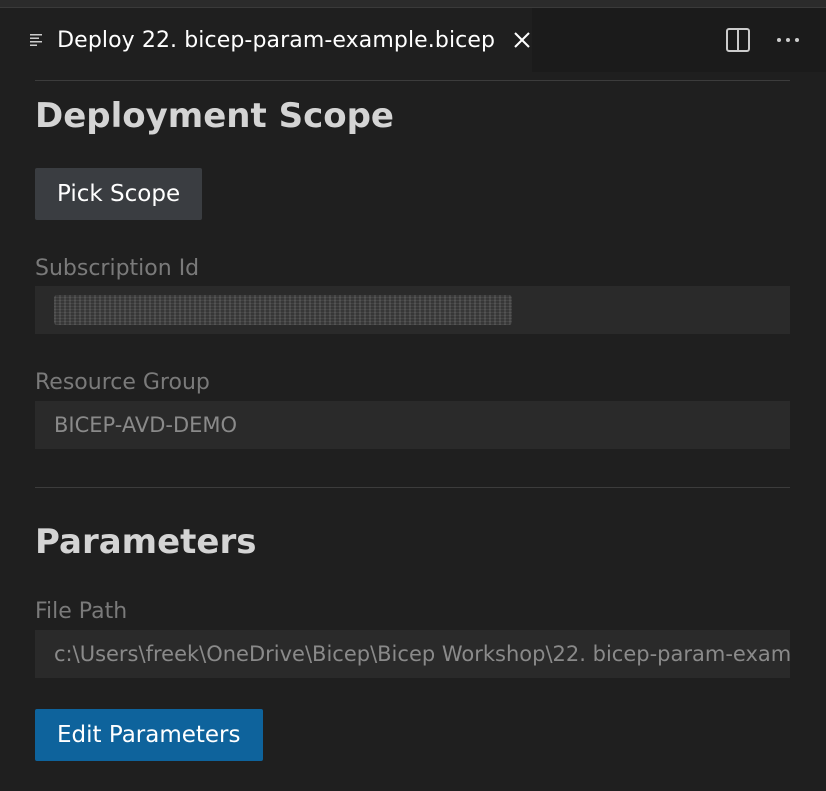 The height and width of the screenshot is (791, 826). What do you see at coordinates (283, 310) in the screenshot?
I see `redacted-subscription-id` at bounding box center [283, 310].